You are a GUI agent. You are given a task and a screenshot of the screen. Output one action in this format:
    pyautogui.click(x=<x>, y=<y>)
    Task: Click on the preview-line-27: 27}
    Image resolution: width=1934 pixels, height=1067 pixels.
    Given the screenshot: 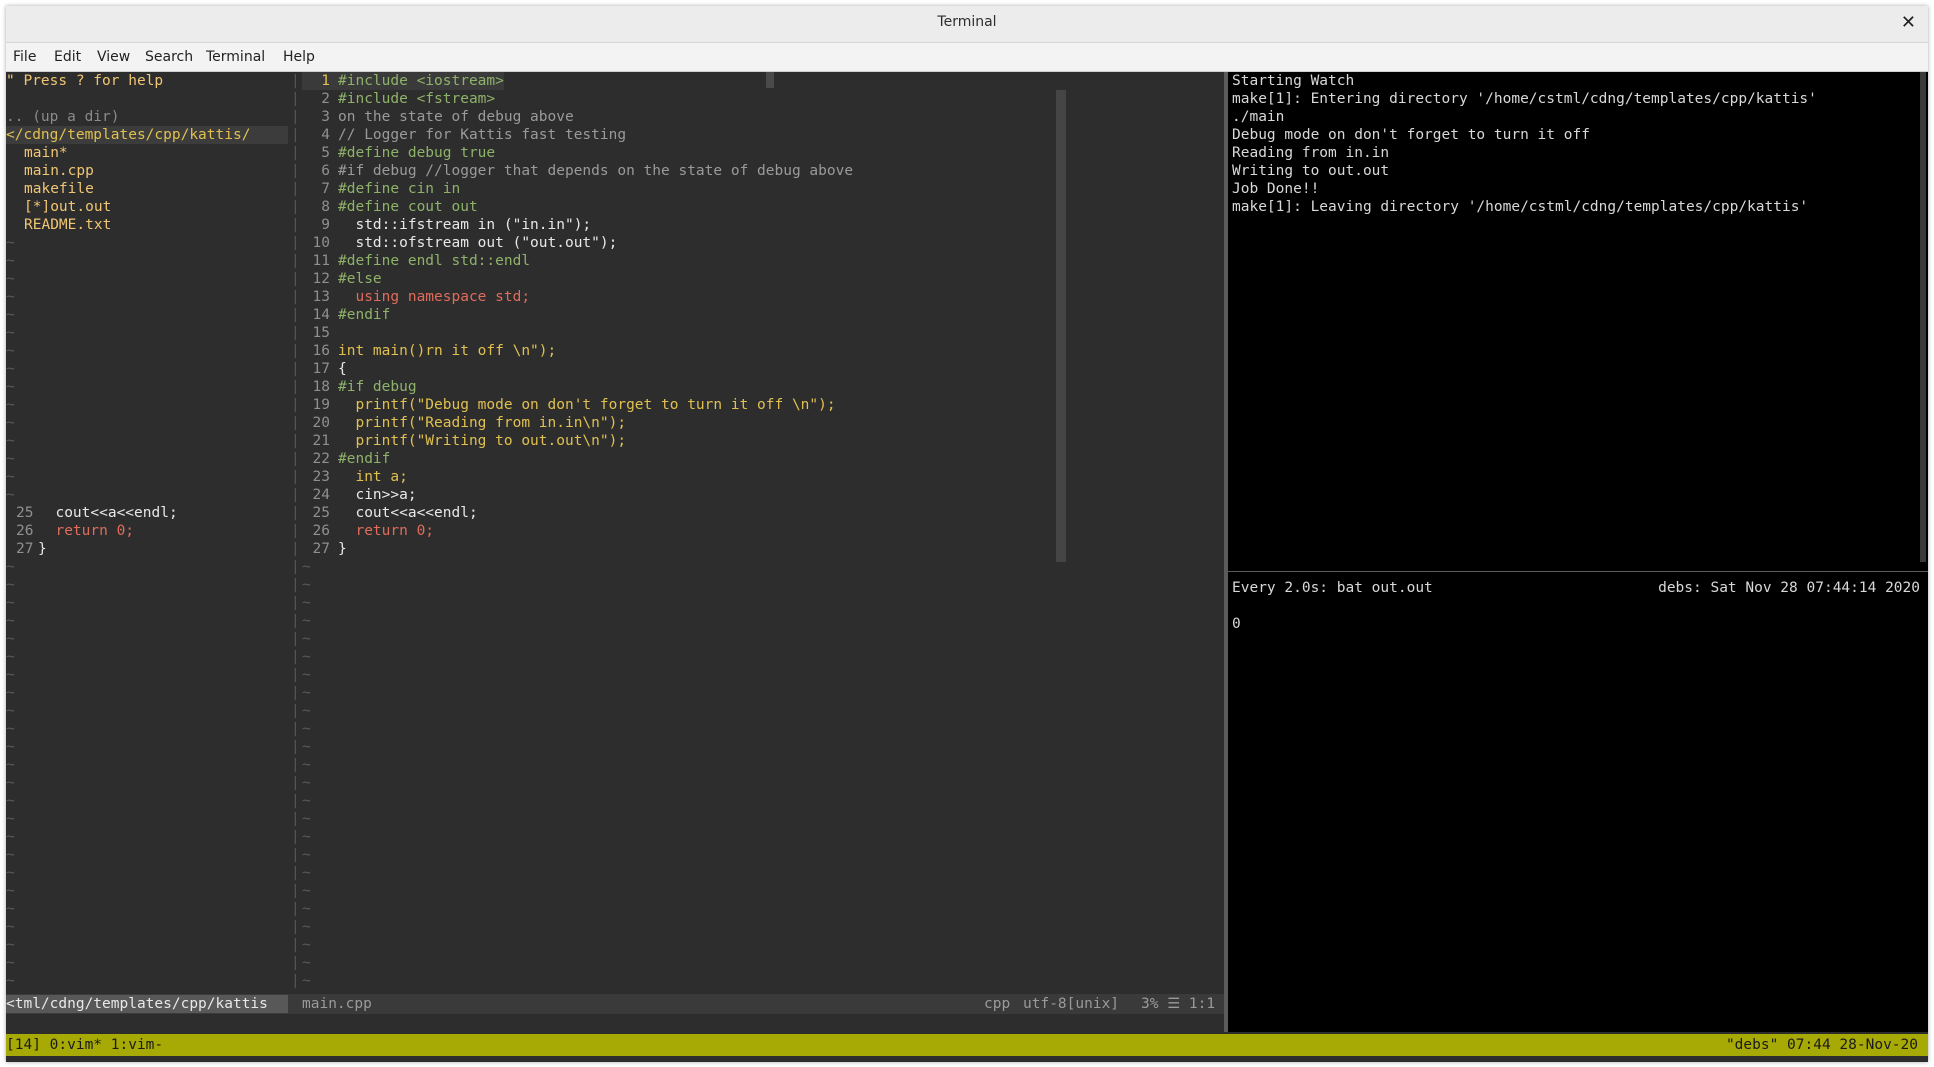 What is the action you would take?
    pyautogui.click(x=31, y=549)
    